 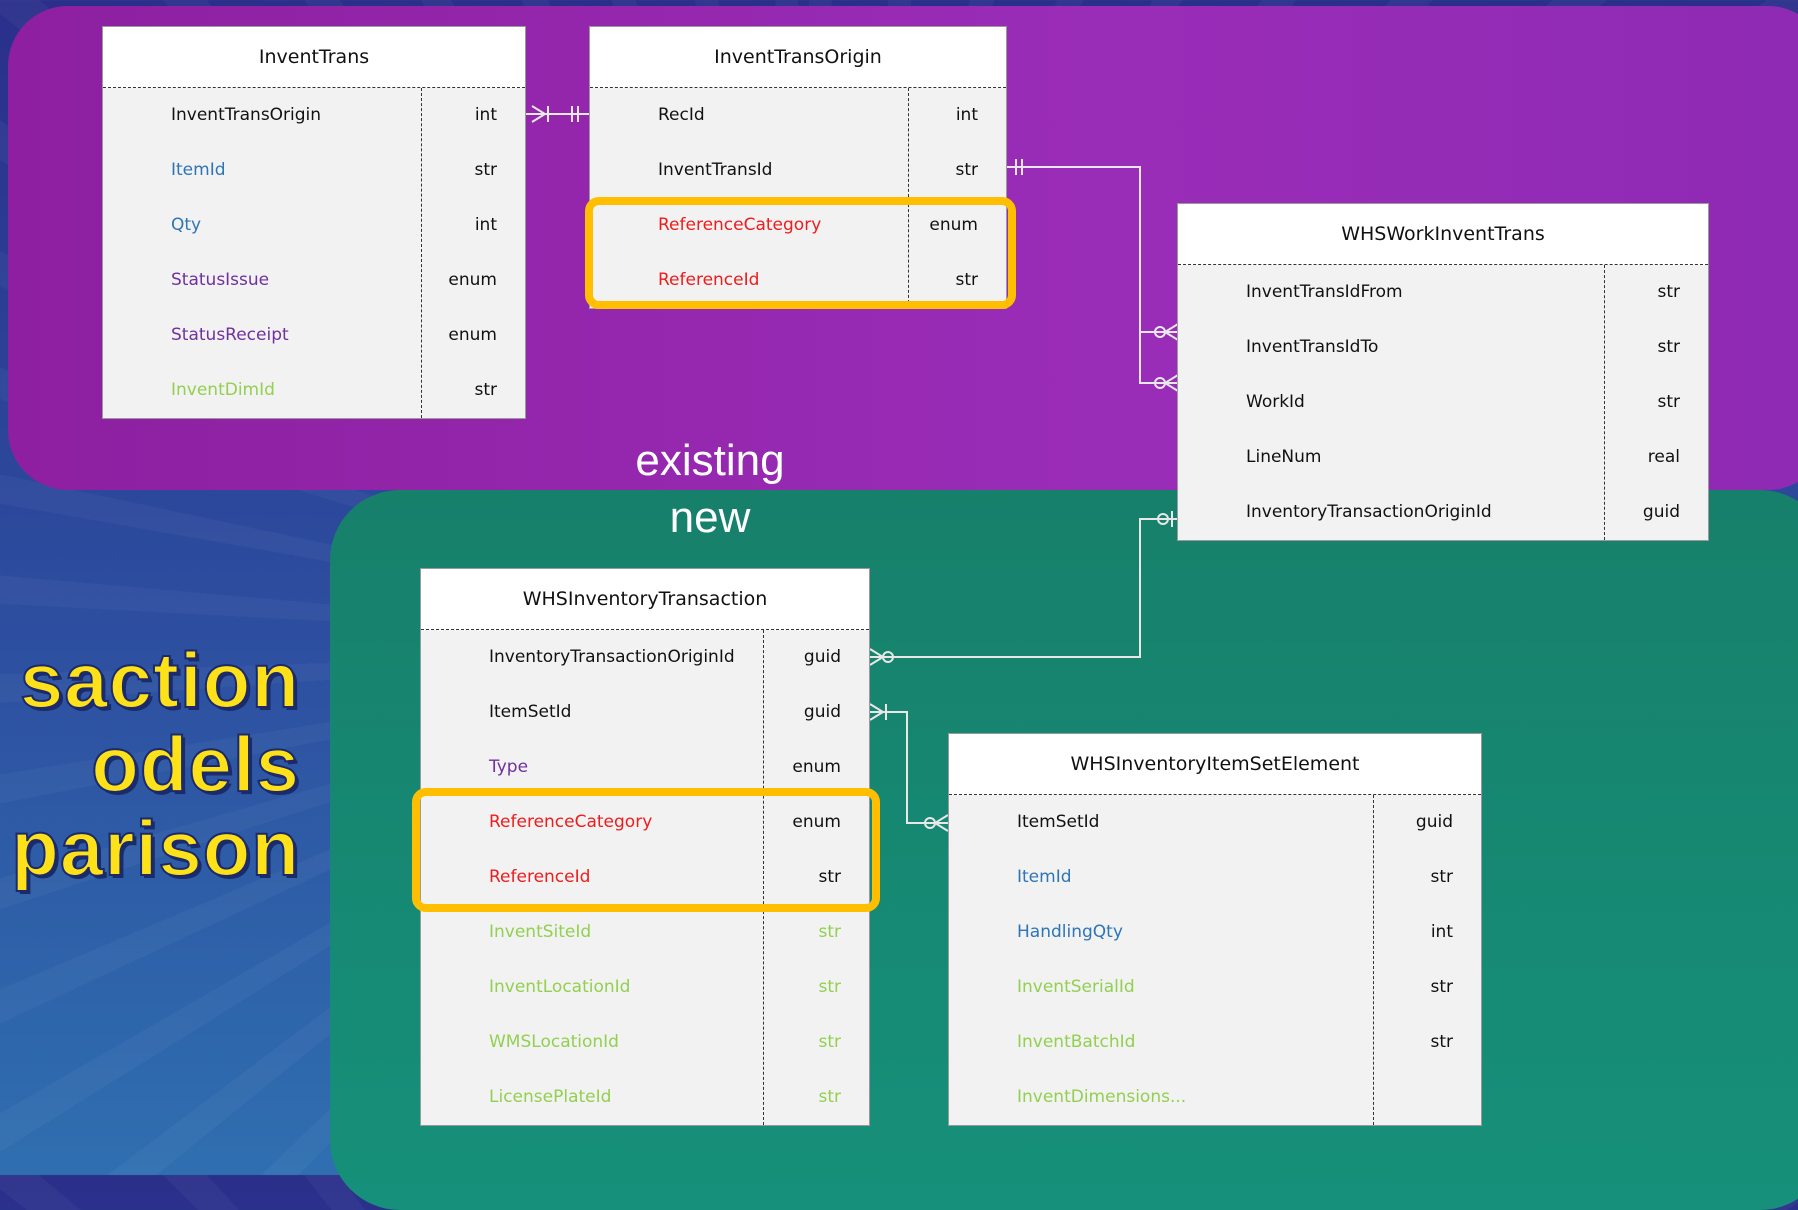 I want to click on field-row: RecId int, so click(x=798, y=115).